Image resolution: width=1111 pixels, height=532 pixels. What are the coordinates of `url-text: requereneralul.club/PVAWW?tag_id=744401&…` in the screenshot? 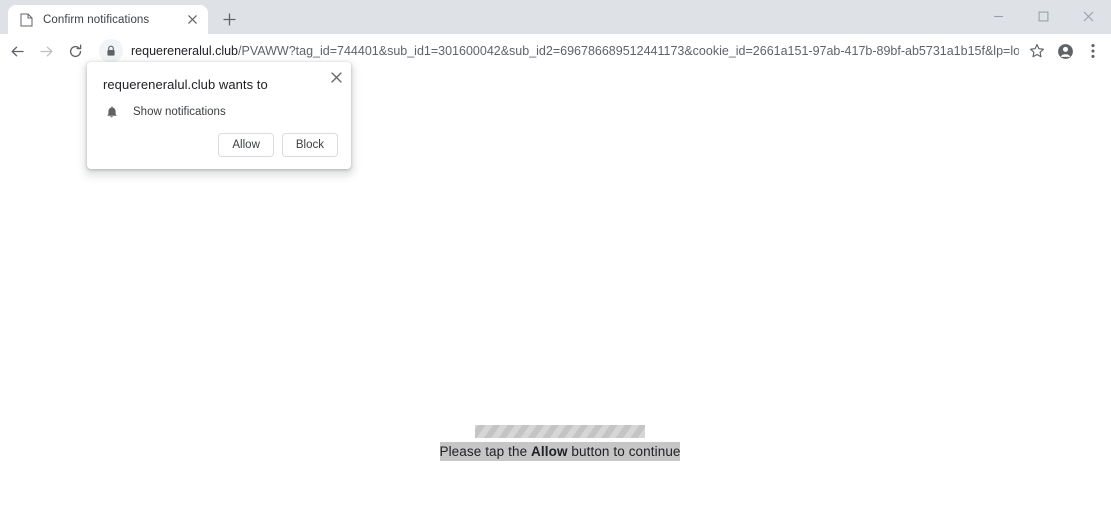 It's located at (575, 51).